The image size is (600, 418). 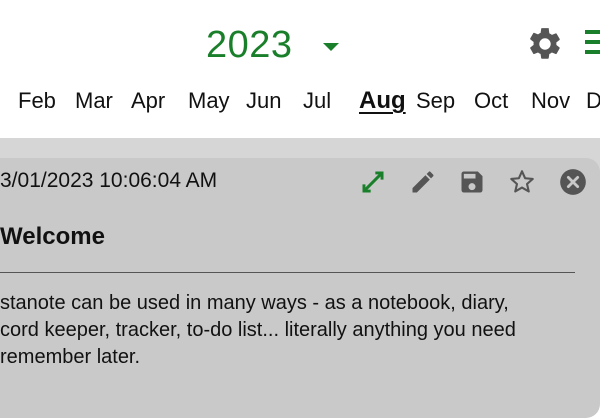 I want to click on month-tab: May, so click(x=209, y=101).